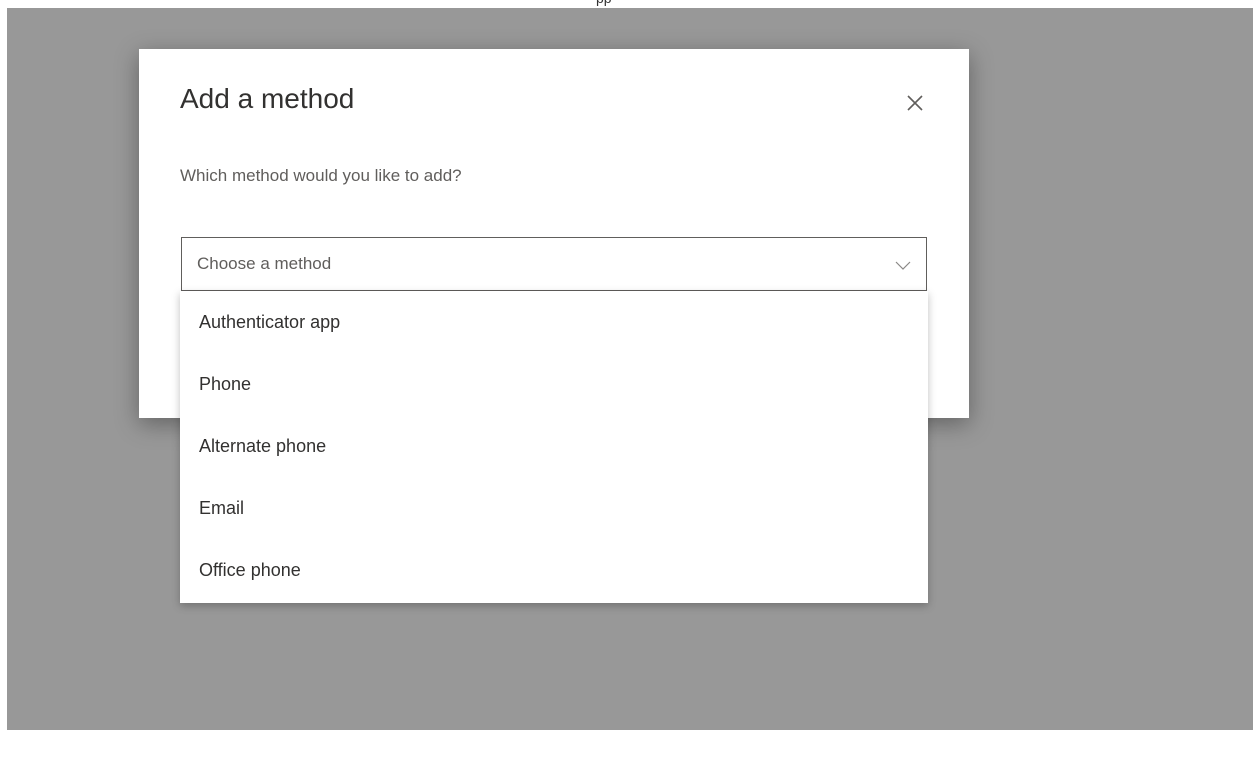 This screenshot has height=758, width=1253. I want to click on close-button, so click(915, 103).